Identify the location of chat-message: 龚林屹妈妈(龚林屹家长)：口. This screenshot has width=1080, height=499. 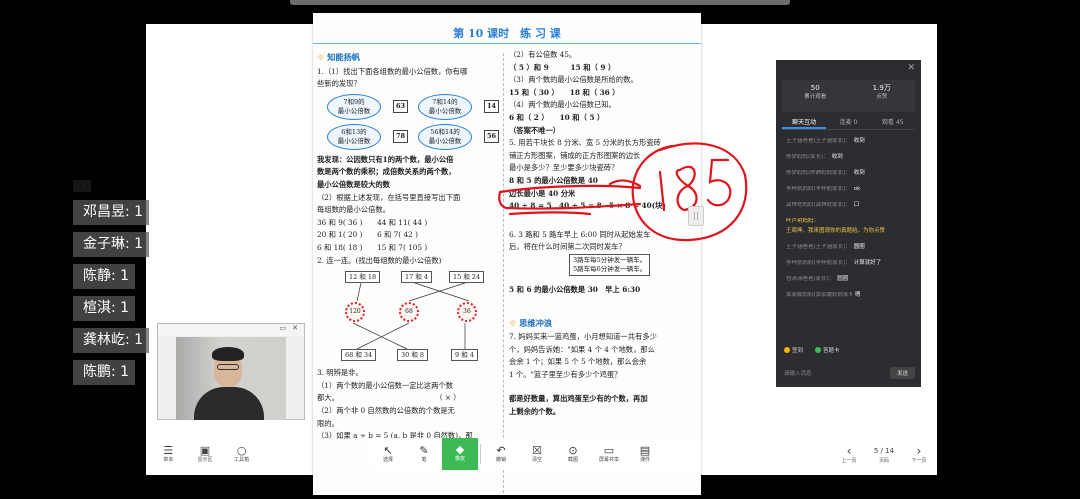
(850, 205).